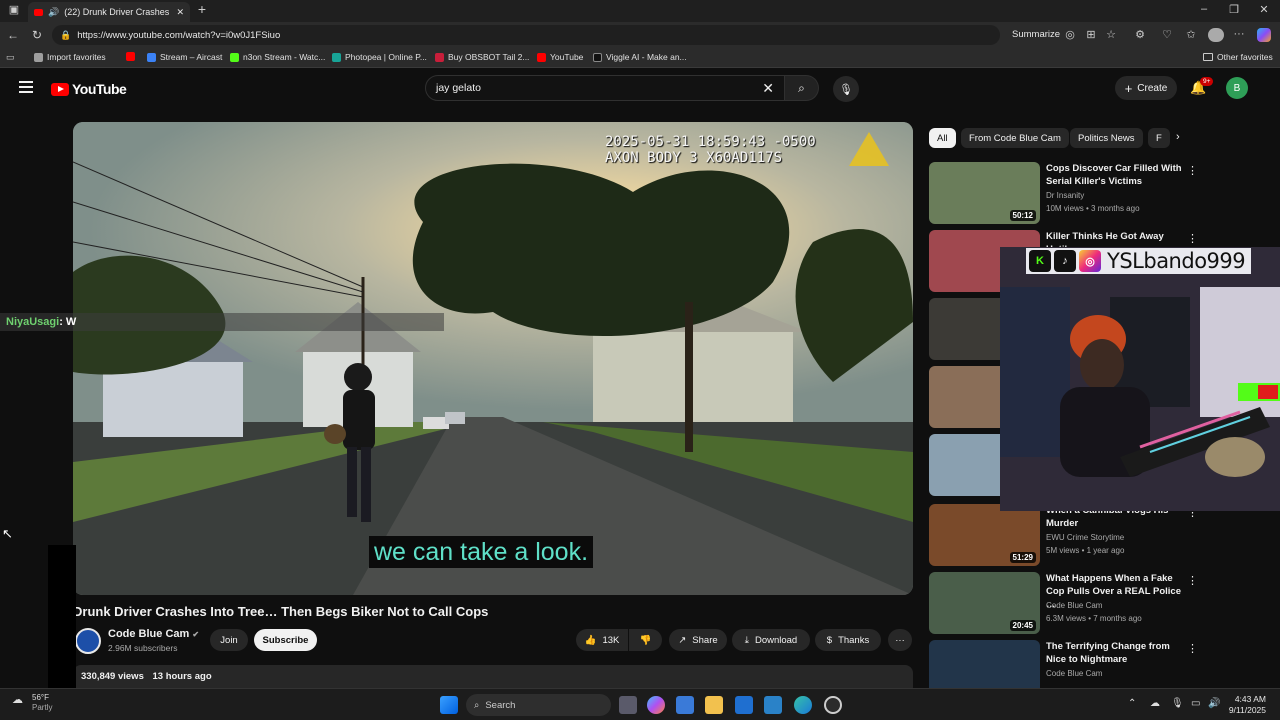  What do you see at coordinates (768, 88) in the screenshot?
I see `clear-search-icon: ✕` at bounding box center [768, 88].